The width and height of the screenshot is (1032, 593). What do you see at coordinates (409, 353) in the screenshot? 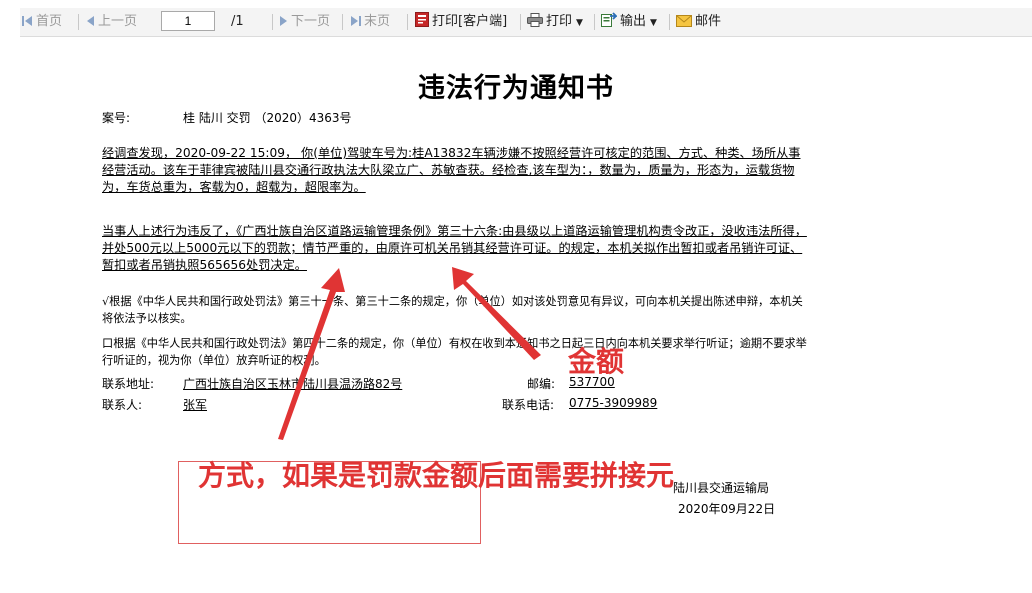
I see `annotation-arrows` at bounding box center [409, 353].